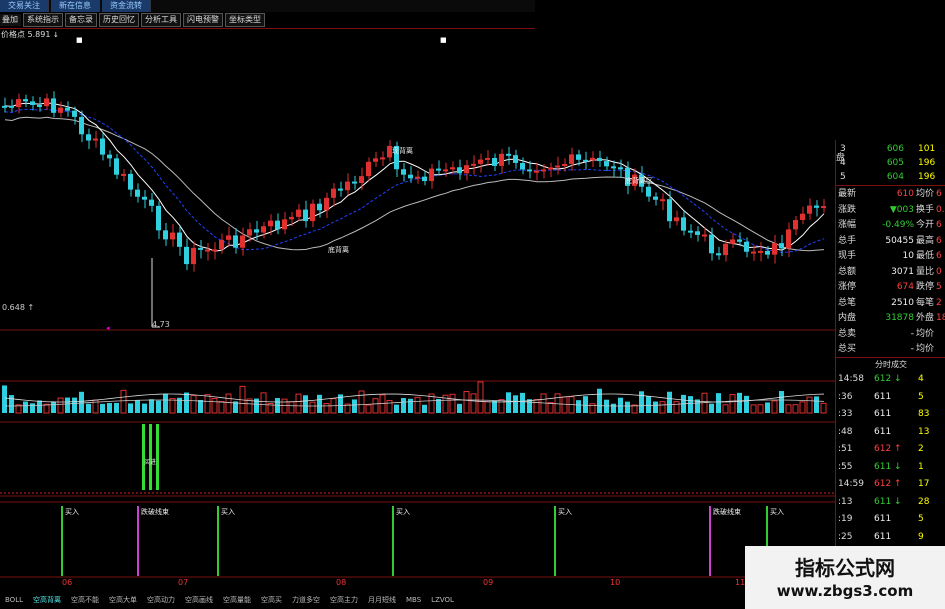 The height and width of the screenshot is (609, 945). I want to click on tick-price: 612, so click(883, 379).